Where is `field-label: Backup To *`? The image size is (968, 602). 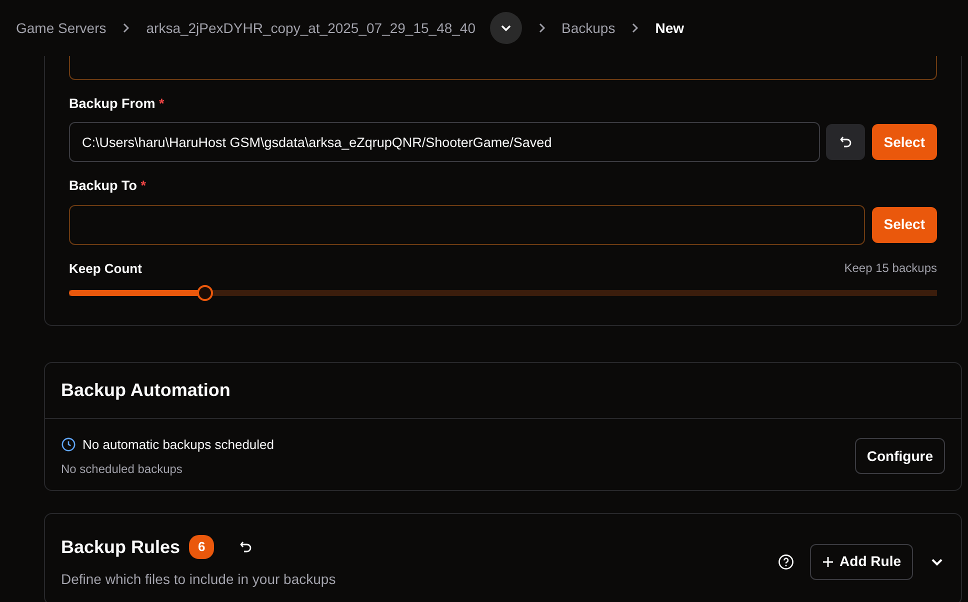 field-label: Backup To * is located at coordinates (108, 186).